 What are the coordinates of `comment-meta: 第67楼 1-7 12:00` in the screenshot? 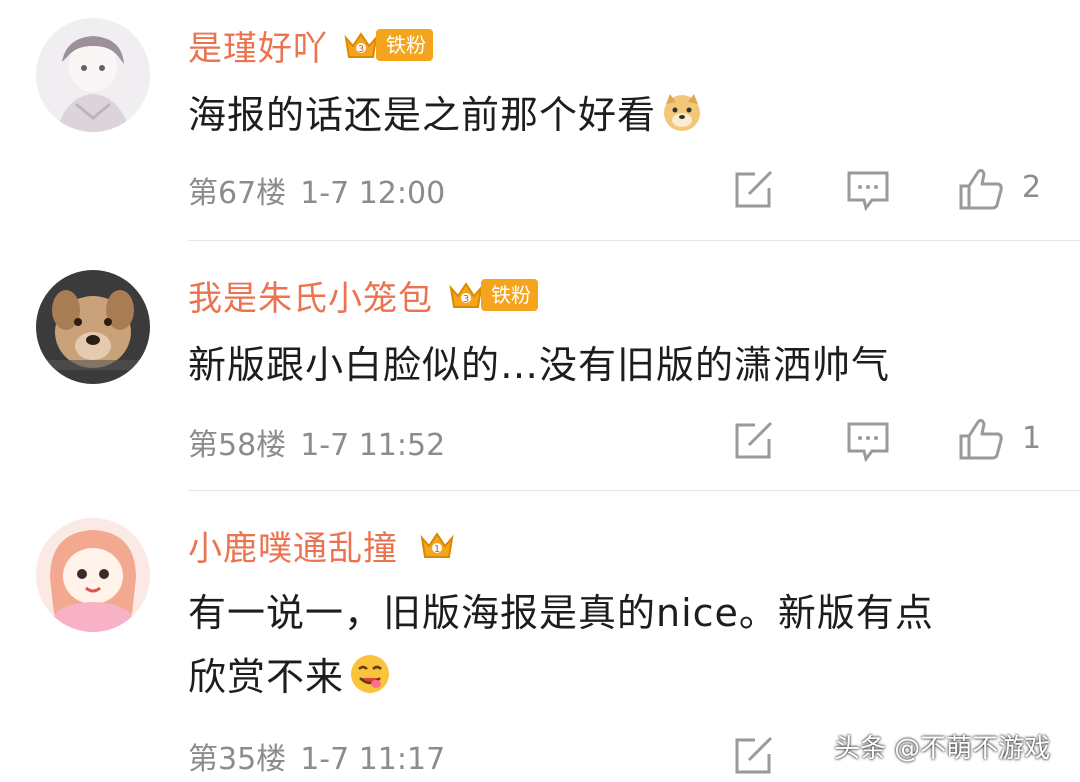 It's located at (316, 190).